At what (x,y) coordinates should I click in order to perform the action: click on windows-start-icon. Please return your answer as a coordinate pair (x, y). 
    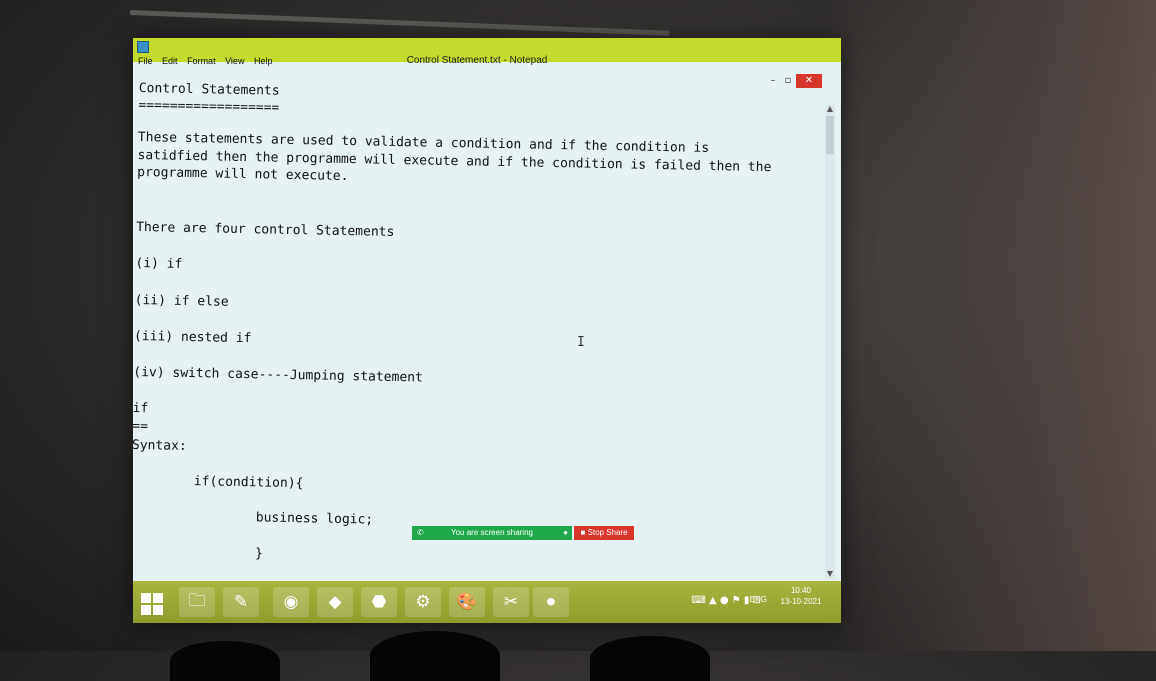
    Looking at the image, I should click on (152, 604).